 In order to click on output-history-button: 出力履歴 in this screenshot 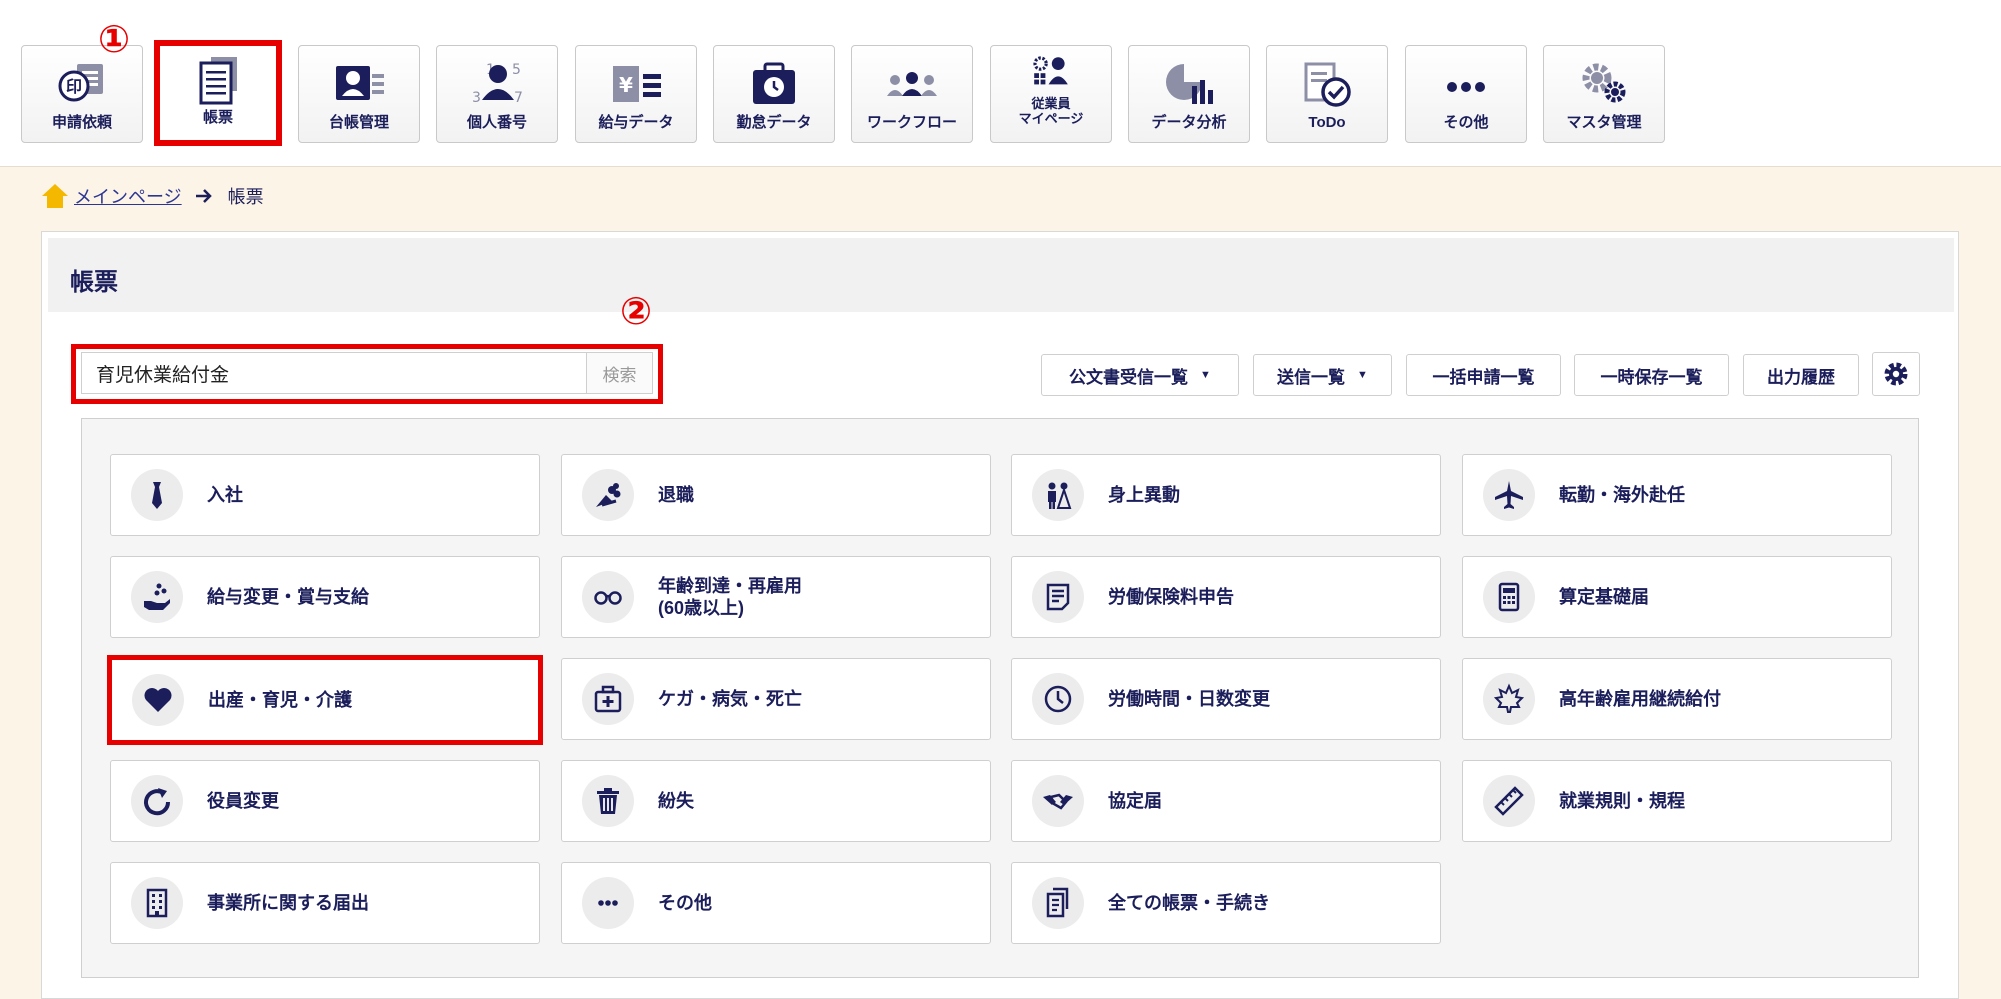, I will do `click(1801, 375)`.